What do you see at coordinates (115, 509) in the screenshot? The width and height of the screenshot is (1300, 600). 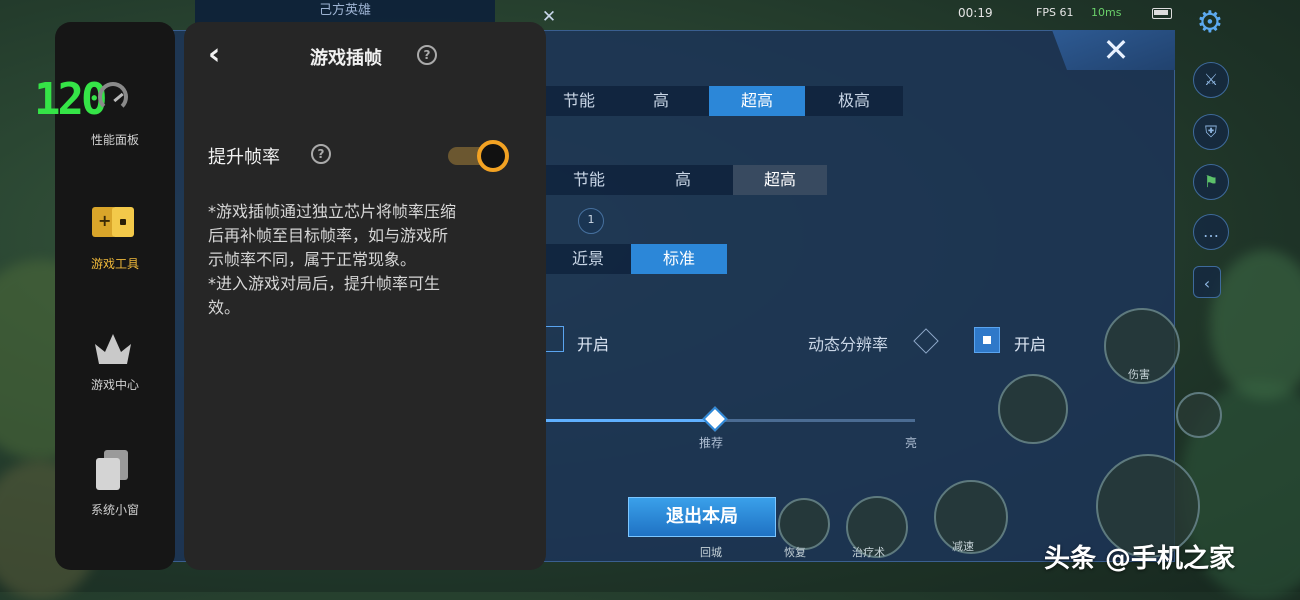 I see `floating-window-label: 系统小窗` at bounding box center [115, 509].